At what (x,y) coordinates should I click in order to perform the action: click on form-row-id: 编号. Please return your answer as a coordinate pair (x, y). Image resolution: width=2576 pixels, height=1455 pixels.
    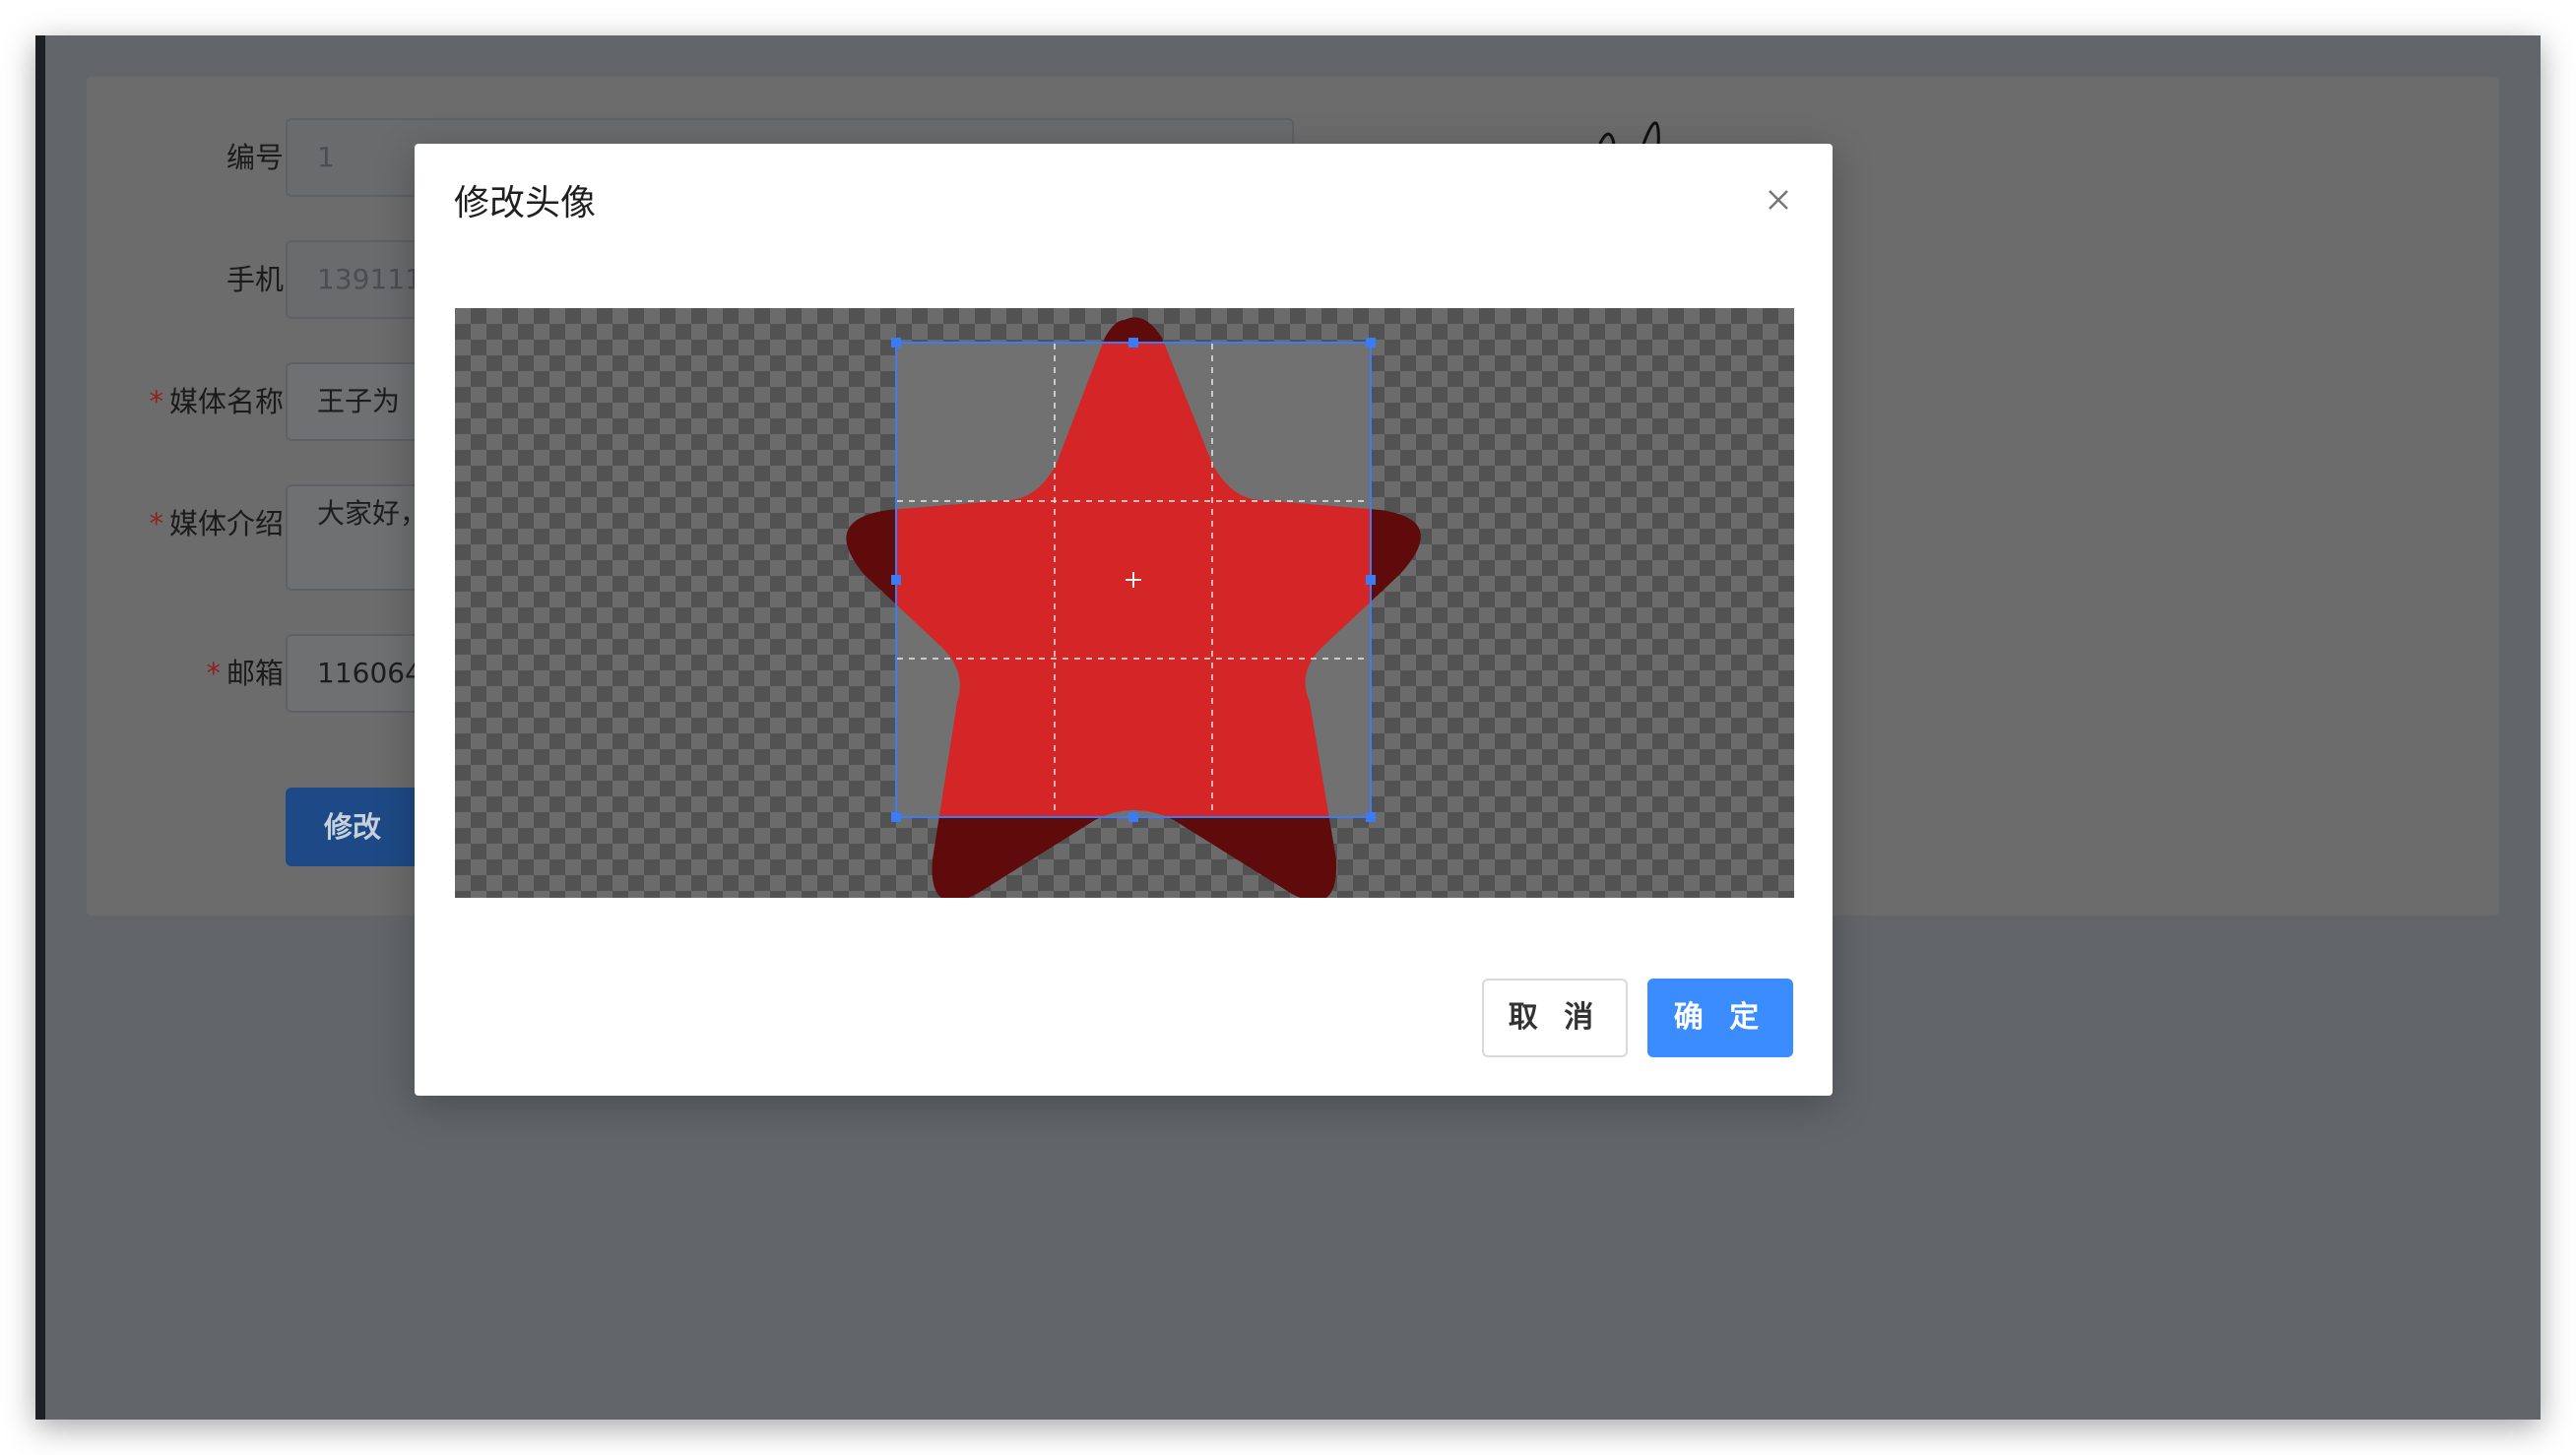
    Looking at the image, I should click on (185, 157).